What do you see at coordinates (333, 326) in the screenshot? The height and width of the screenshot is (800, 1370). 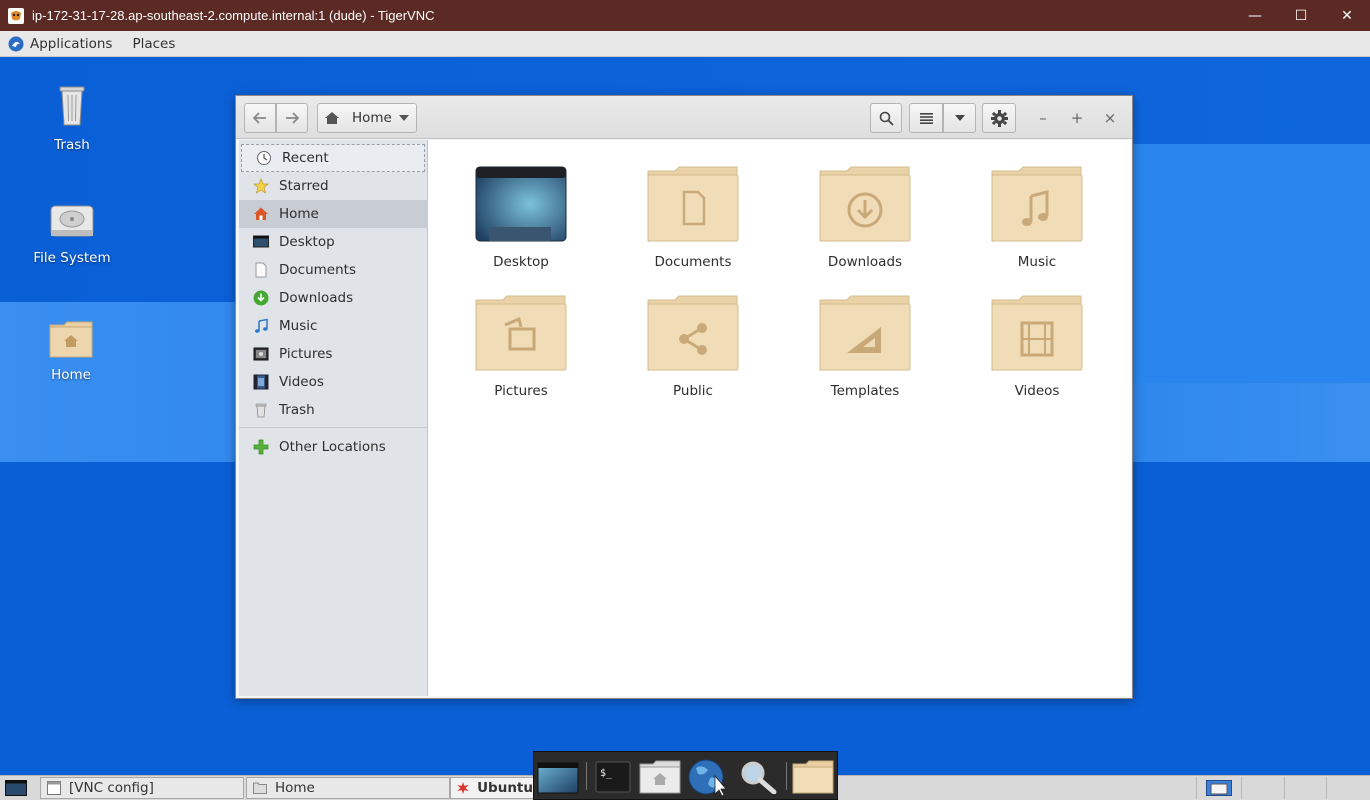 I see `sidebar-item-music: Music` at bounding box center [333, 326].